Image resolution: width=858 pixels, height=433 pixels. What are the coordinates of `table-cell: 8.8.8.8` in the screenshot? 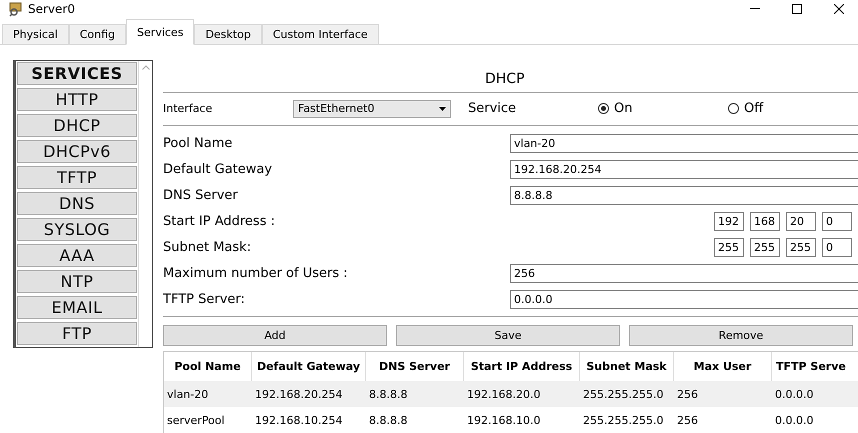 It's located at (415, 394).